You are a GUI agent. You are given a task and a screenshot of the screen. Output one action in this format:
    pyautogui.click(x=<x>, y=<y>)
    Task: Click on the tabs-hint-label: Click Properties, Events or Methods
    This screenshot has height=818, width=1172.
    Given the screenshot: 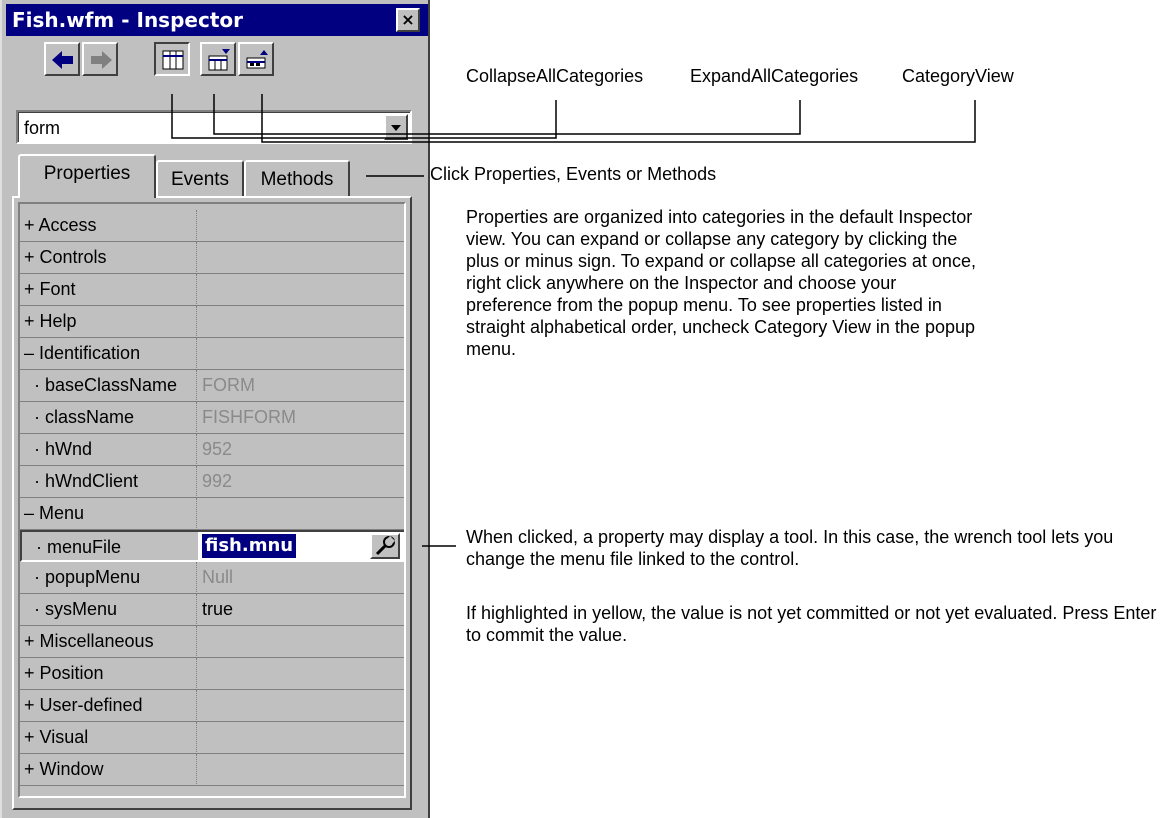 What is the action you would take?
    pyautogui.click(x=573, y=174)
    